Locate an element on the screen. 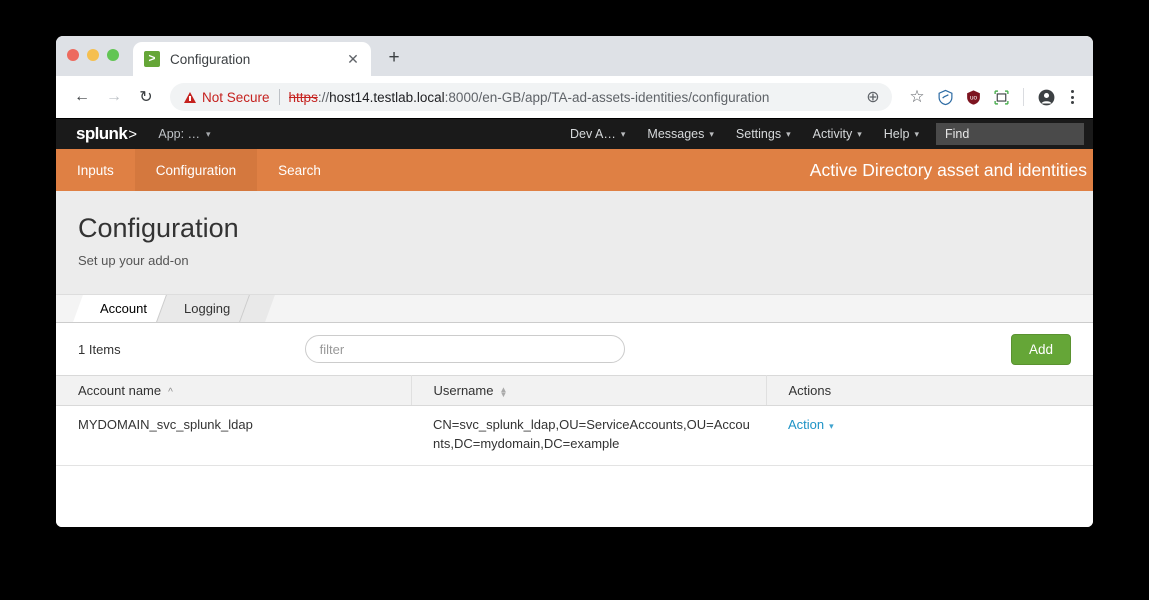  reload-icon: ↻ is located at coordinates (146, 97).